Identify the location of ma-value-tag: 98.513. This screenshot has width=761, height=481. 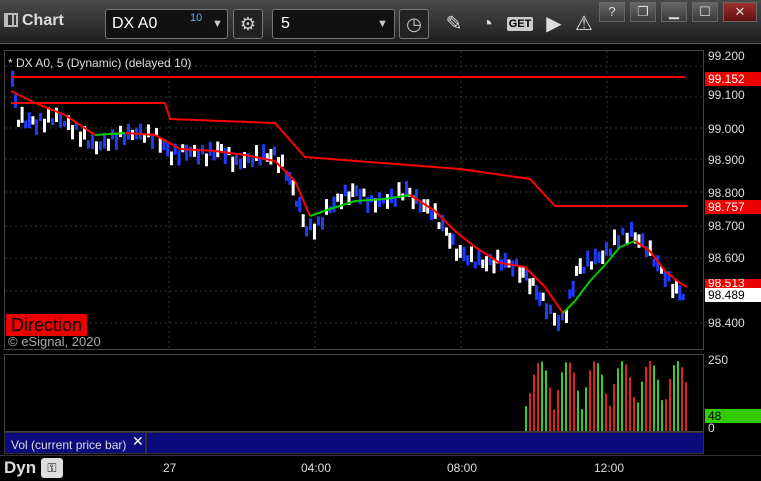
(733, 283).